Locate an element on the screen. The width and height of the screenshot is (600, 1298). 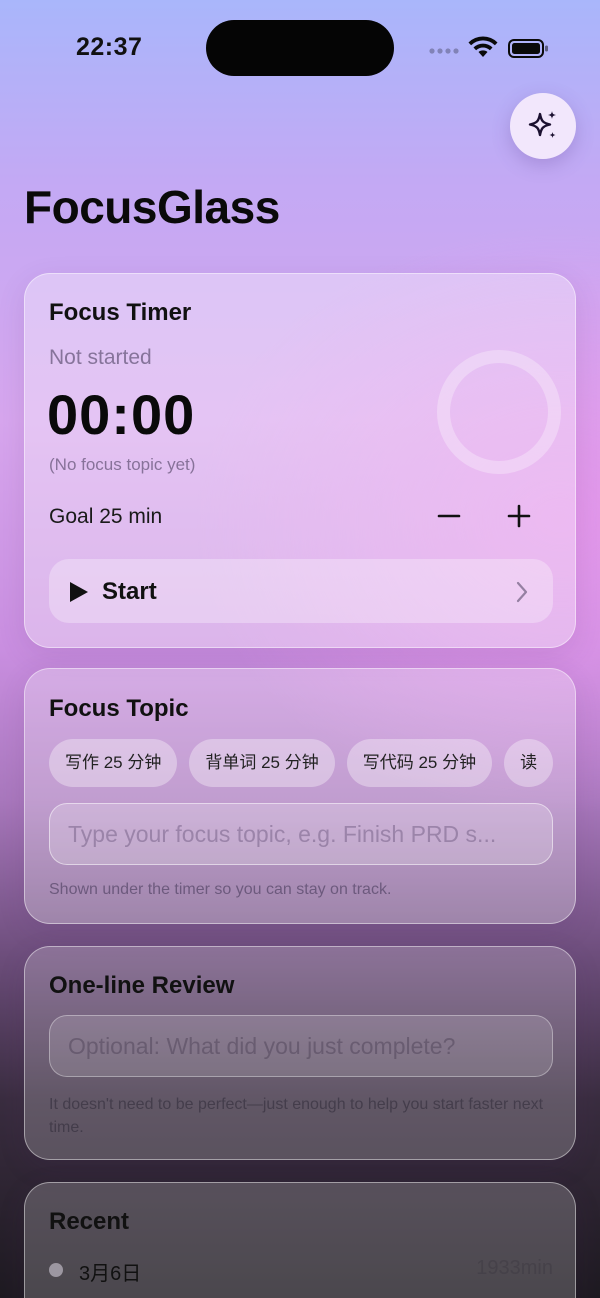
dynamic-island is located at coordinates (300, 48).